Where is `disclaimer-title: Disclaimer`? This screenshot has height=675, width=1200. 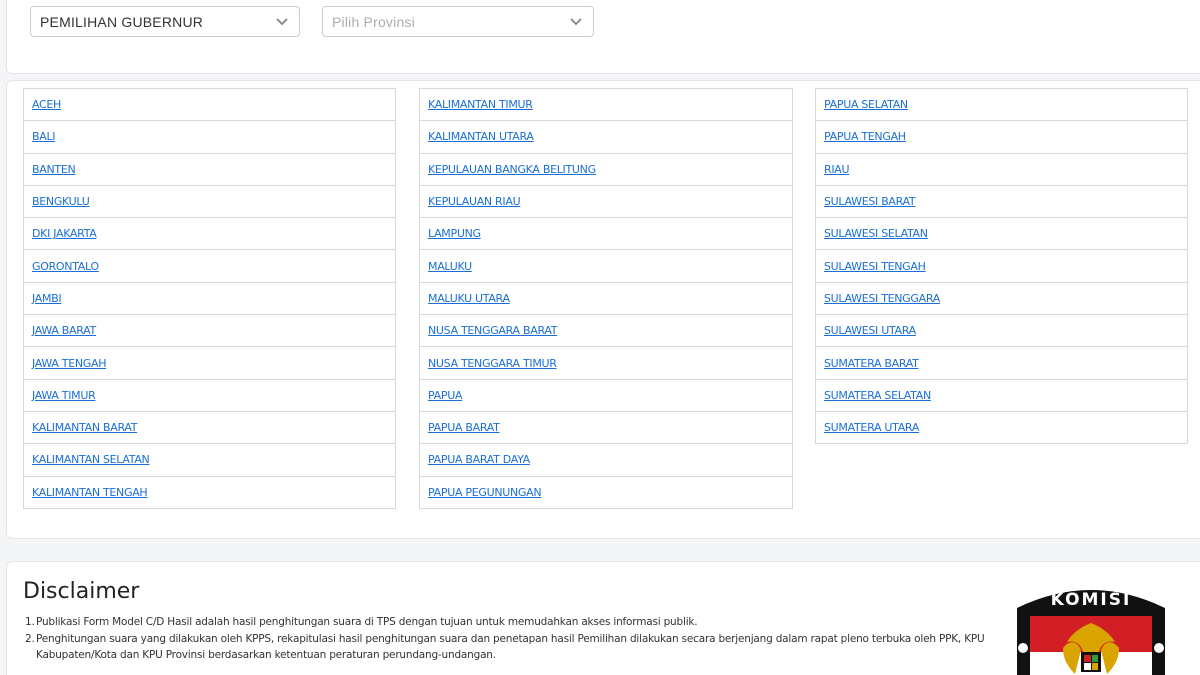
disclaimer-title: Disclaimer is located at coordinates (81, 591).